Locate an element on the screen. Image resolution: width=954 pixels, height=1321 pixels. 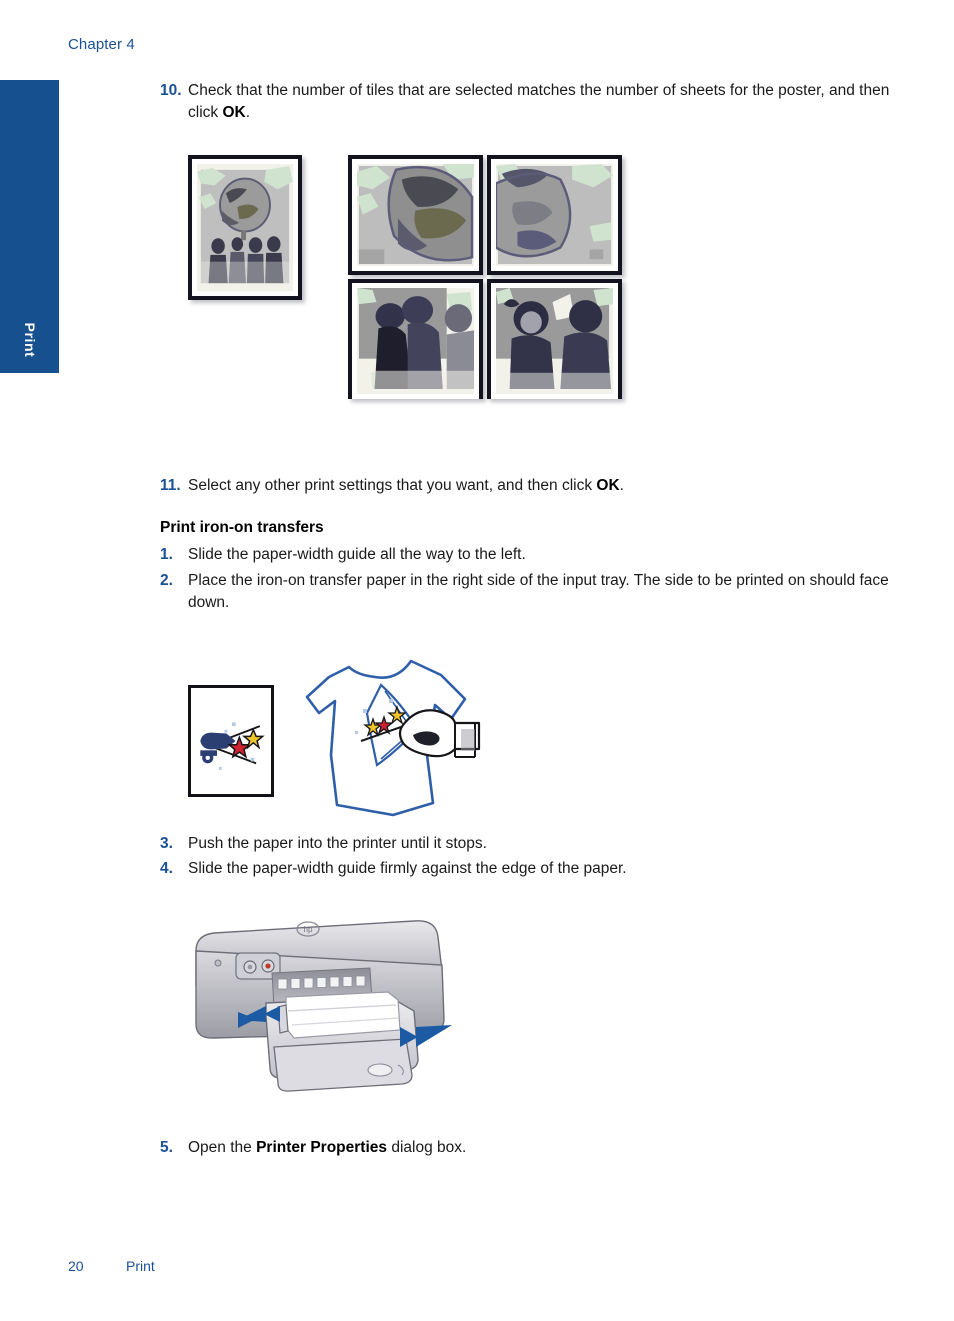
poster-tile-bottom-left is located at coordinates (415, 338).